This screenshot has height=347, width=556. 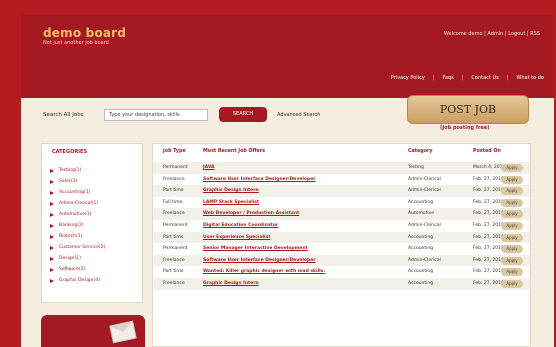 I want to click on category-label: Testing(1), so click(x=70, y=170).